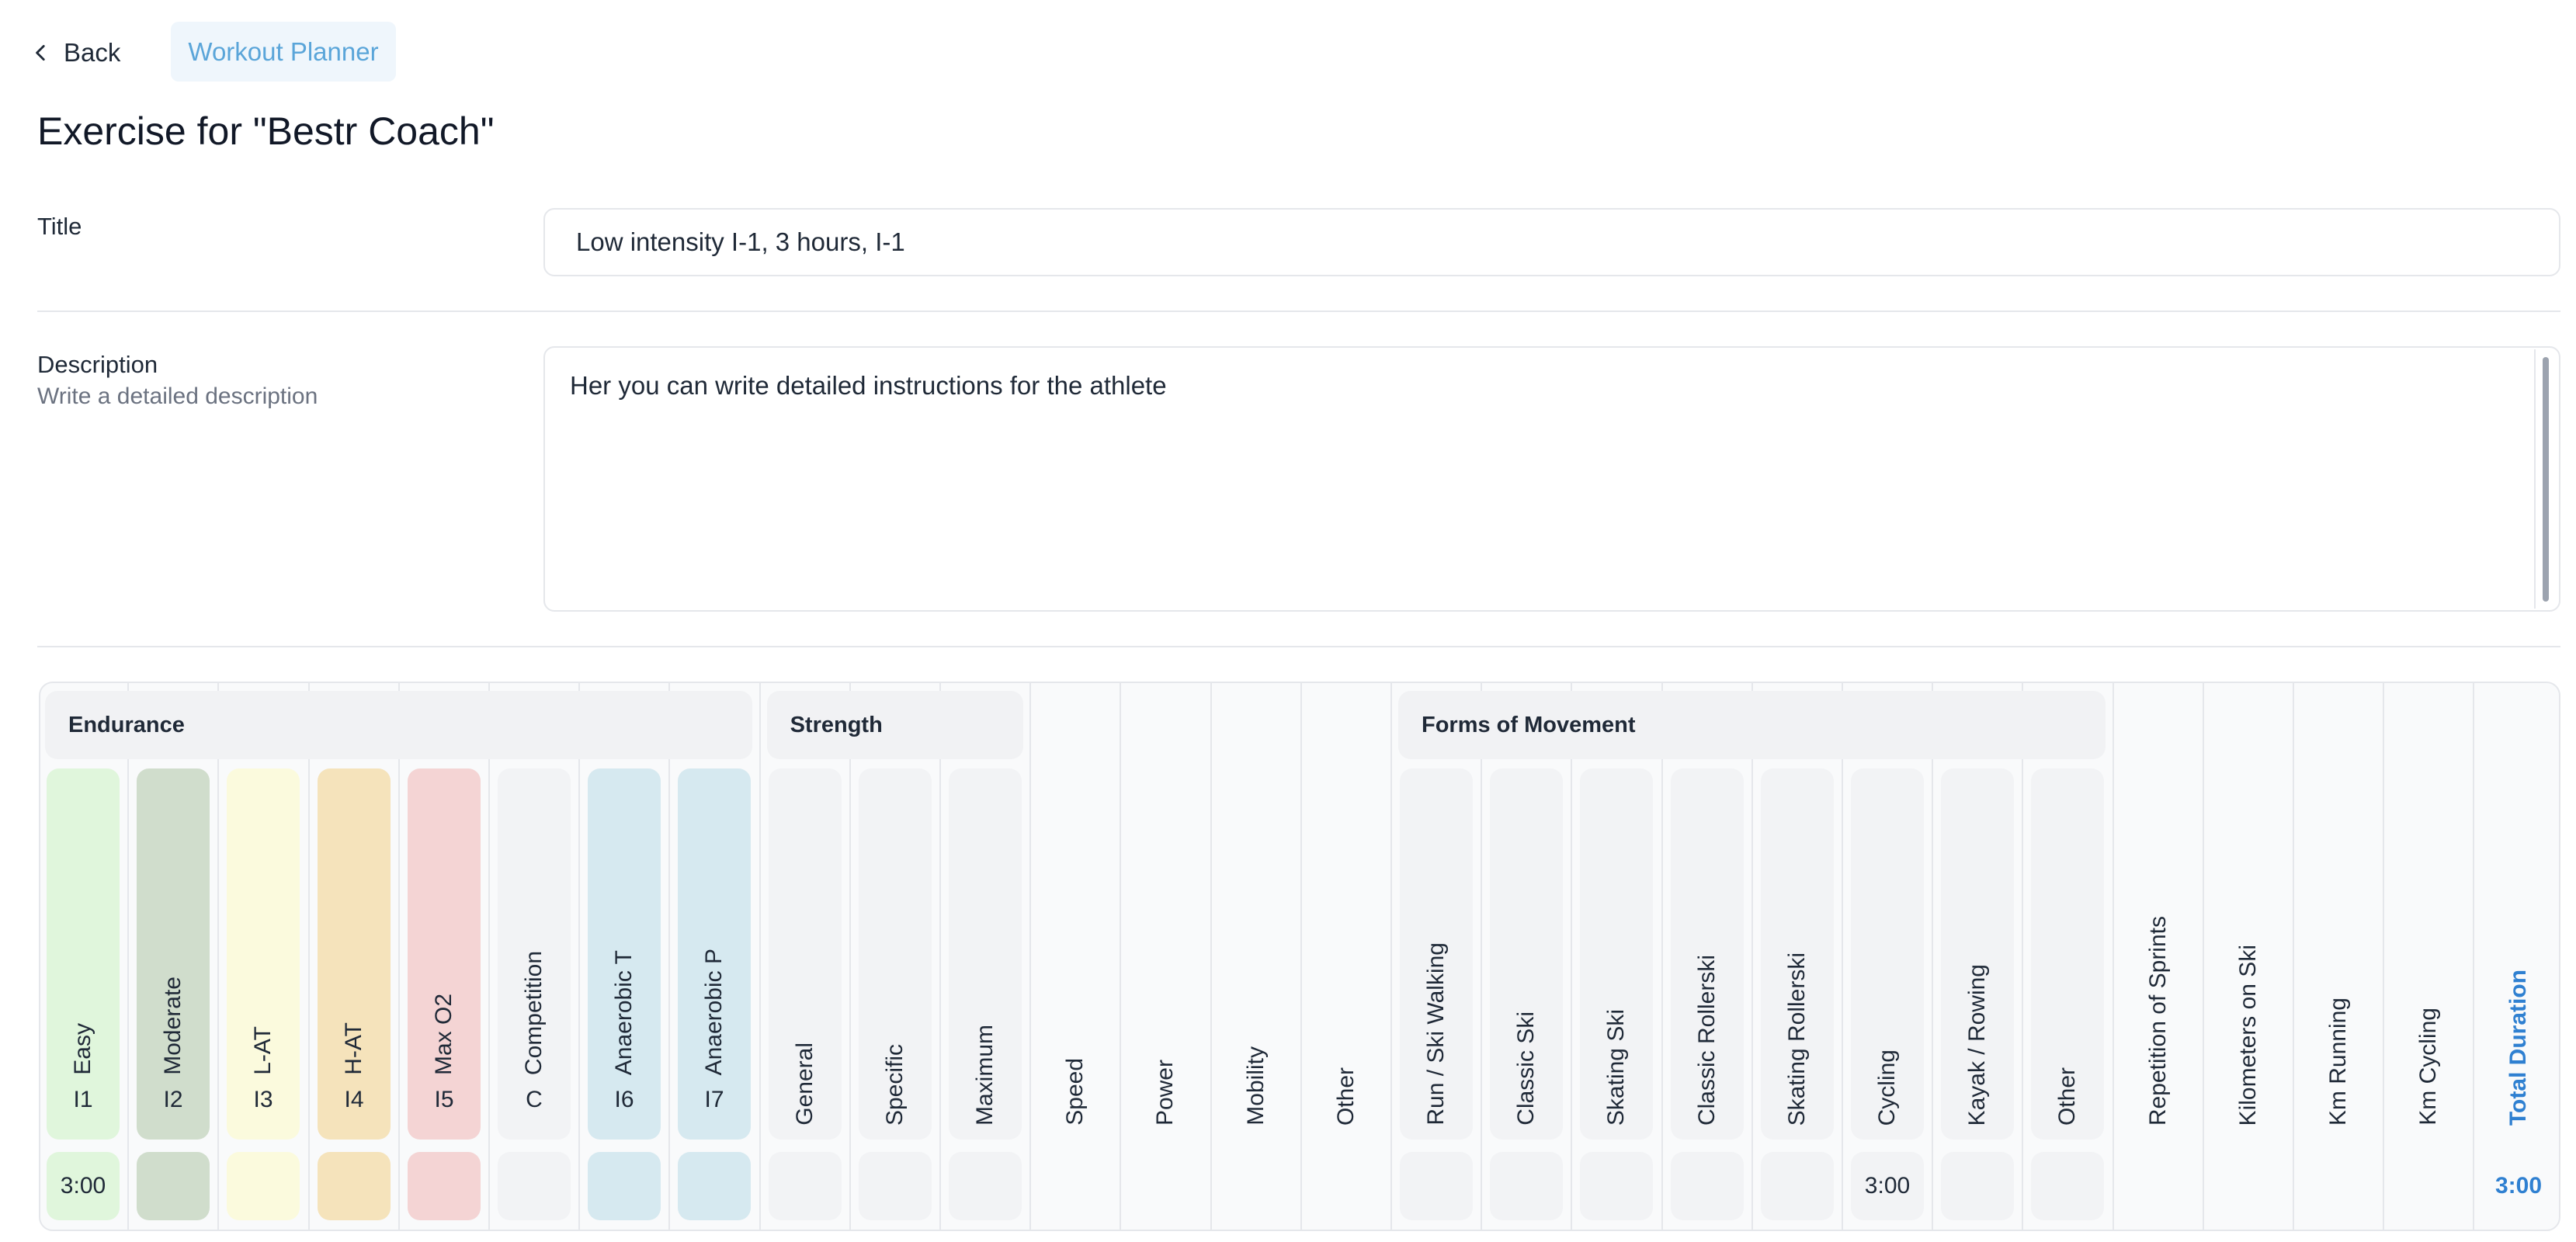 This screenshot has width=2576, height=1242. I want to click on duration-cell-maximum, so click(985, 1186).